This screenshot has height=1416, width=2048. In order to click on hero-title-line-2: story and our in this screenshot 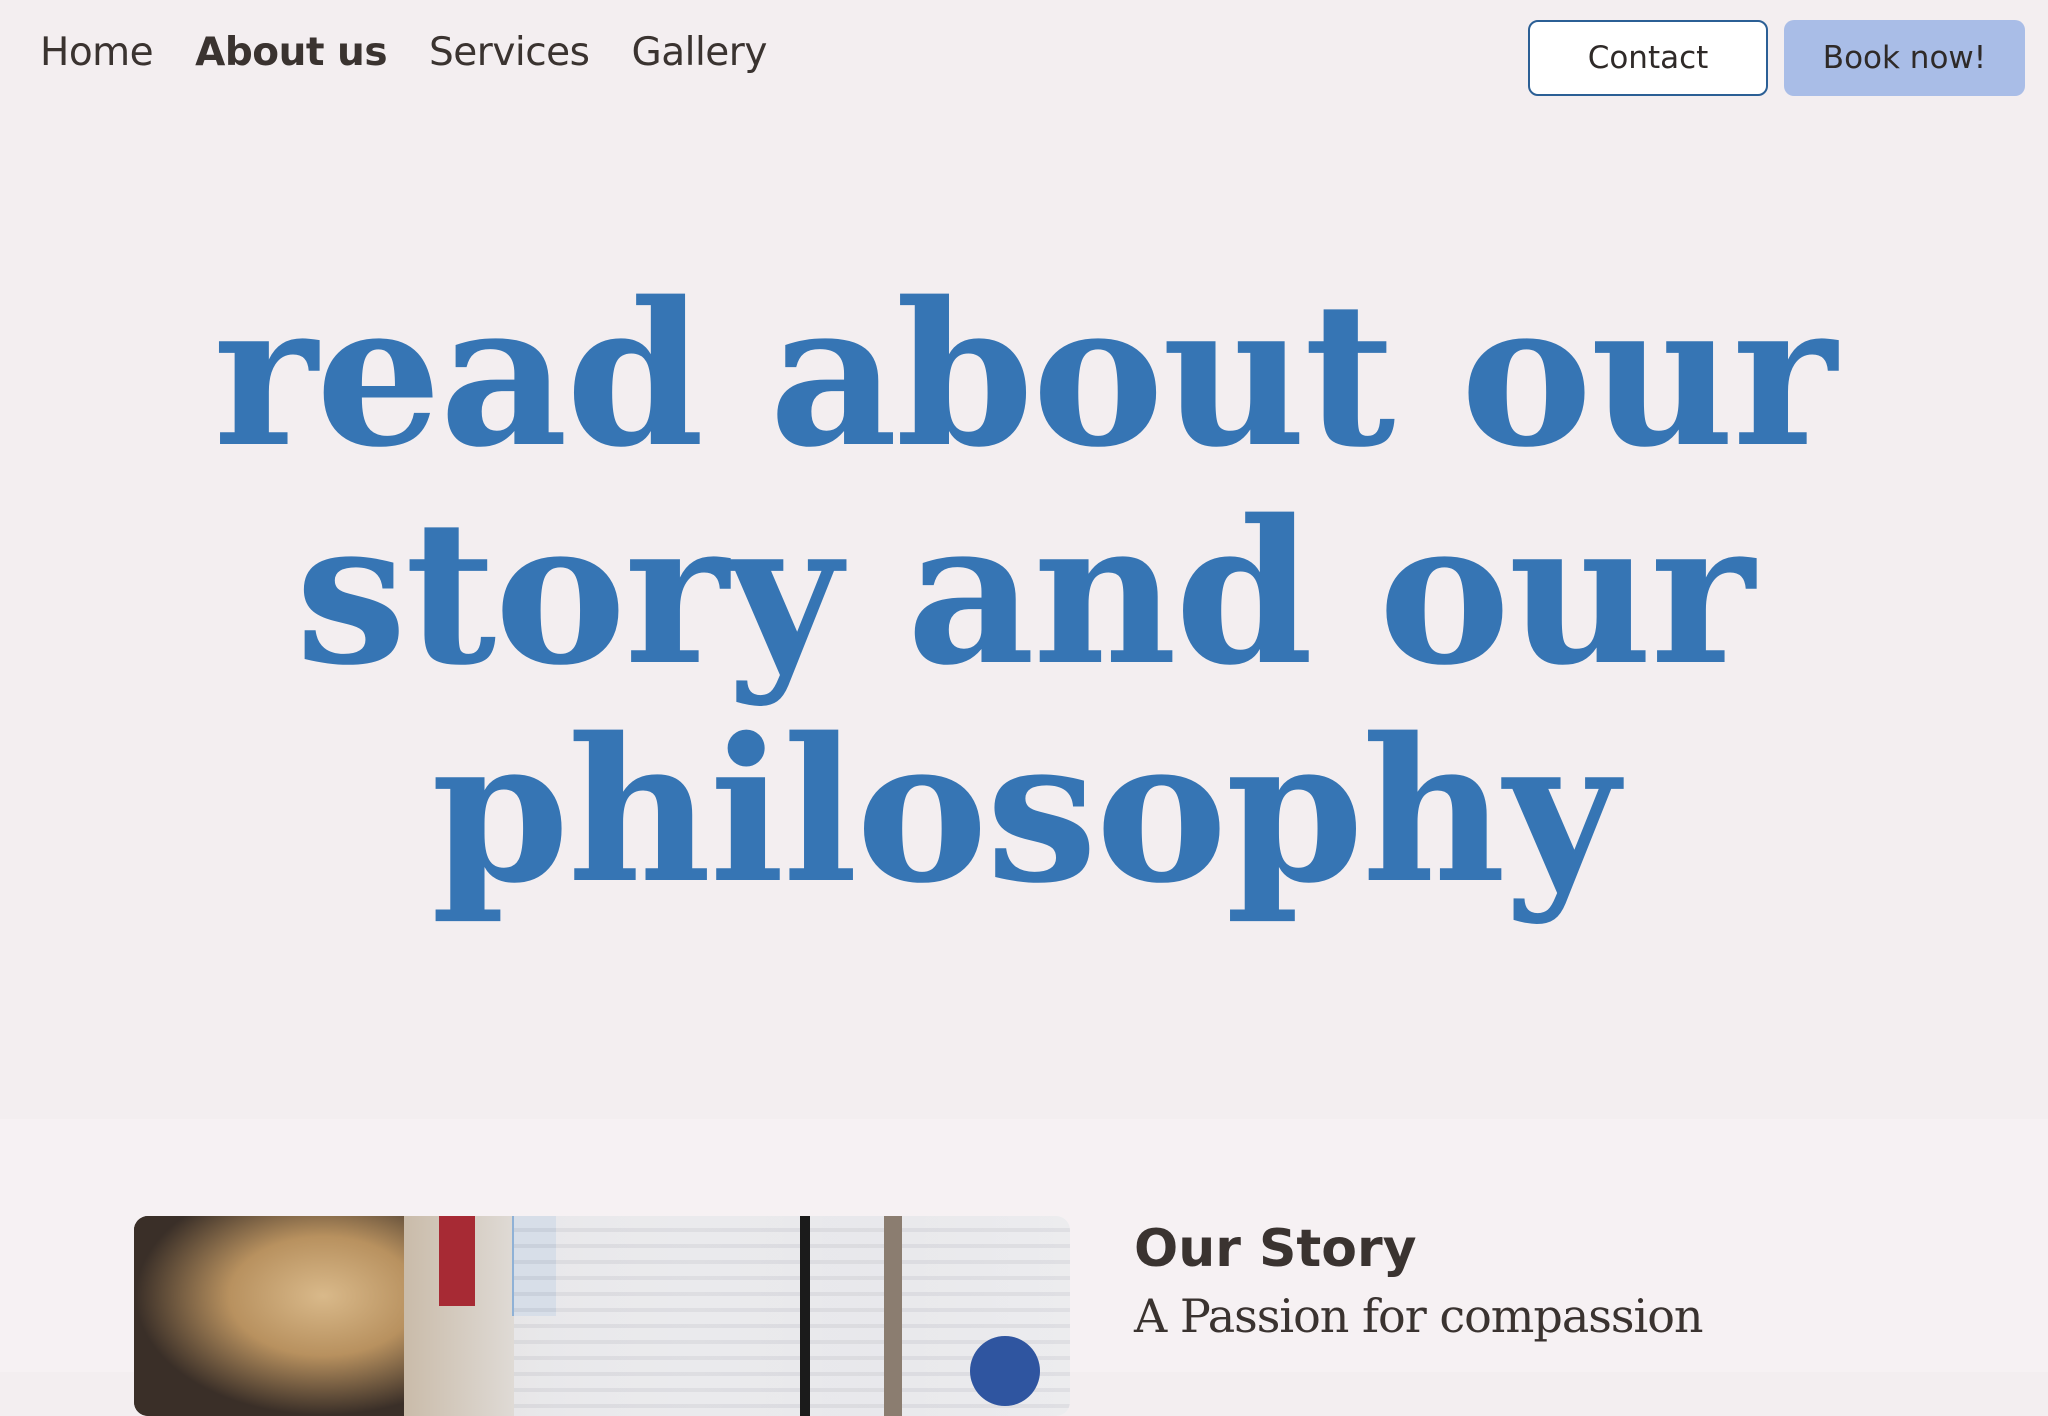, I will do `click(1024, 592)`.